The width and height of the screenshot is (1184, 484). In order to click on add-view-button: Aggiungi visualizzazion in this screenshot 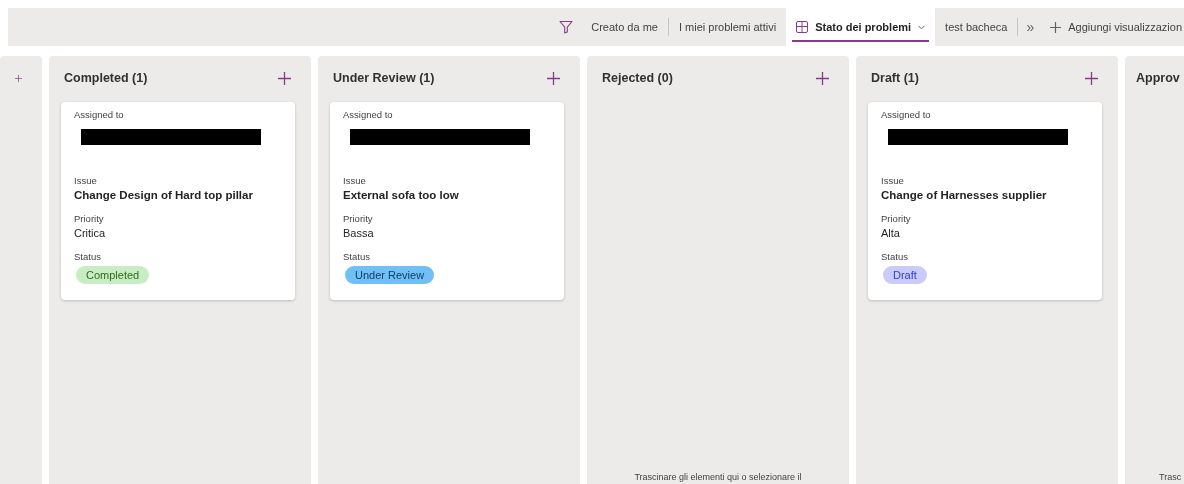, I will do `click(1113, 27)`.